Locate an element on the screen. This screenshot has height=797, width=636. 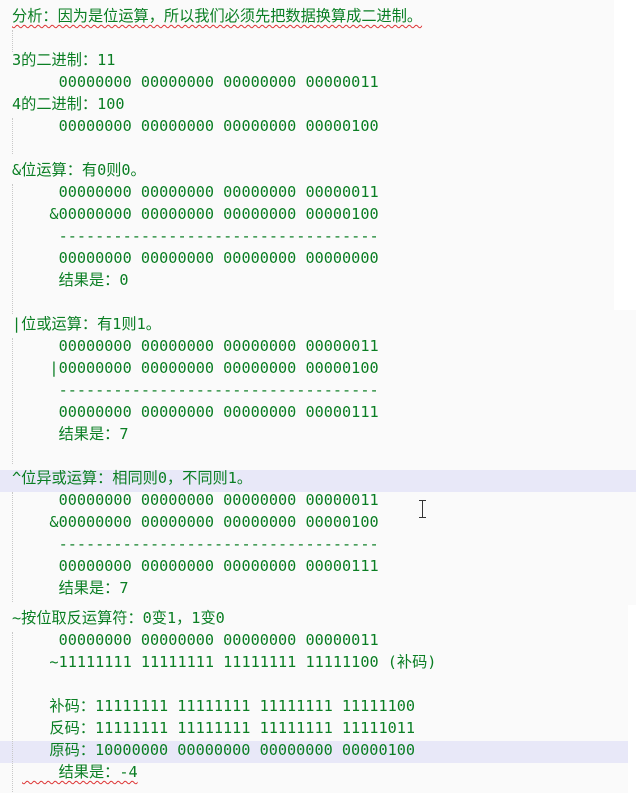
binary-3-label: 3的二进制：11 is located at coordinates (63, 60).